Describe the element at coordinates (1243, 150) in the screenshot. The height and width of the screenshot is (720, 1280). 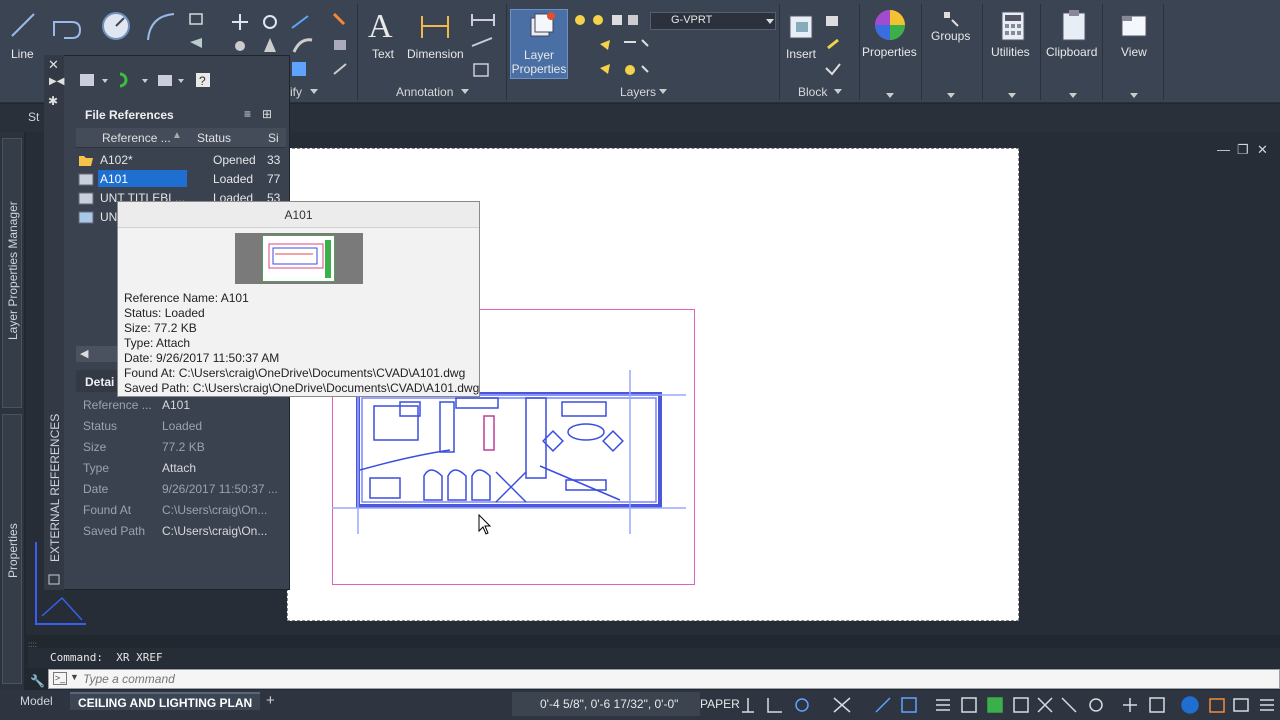
I see `restore-icon: ❐` at that location.